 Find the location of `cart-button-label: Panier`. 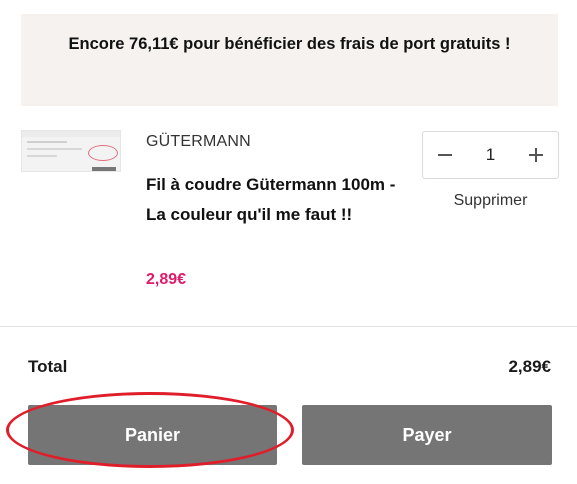

cart-button-label: Panier is located at coordinates (152, 434).